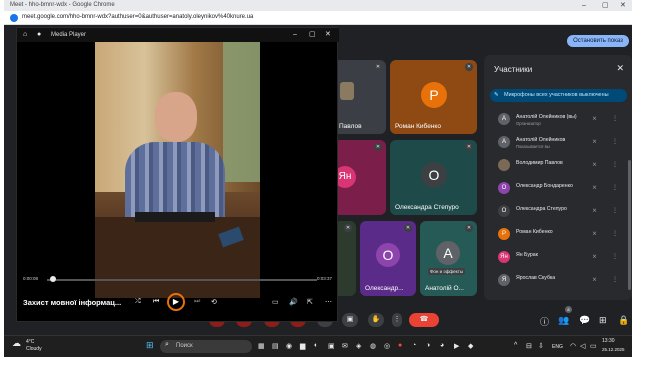  Describe the element at coordinates (544, 321) in the screenshot. I see `info-icon: ⓘ` at that location.